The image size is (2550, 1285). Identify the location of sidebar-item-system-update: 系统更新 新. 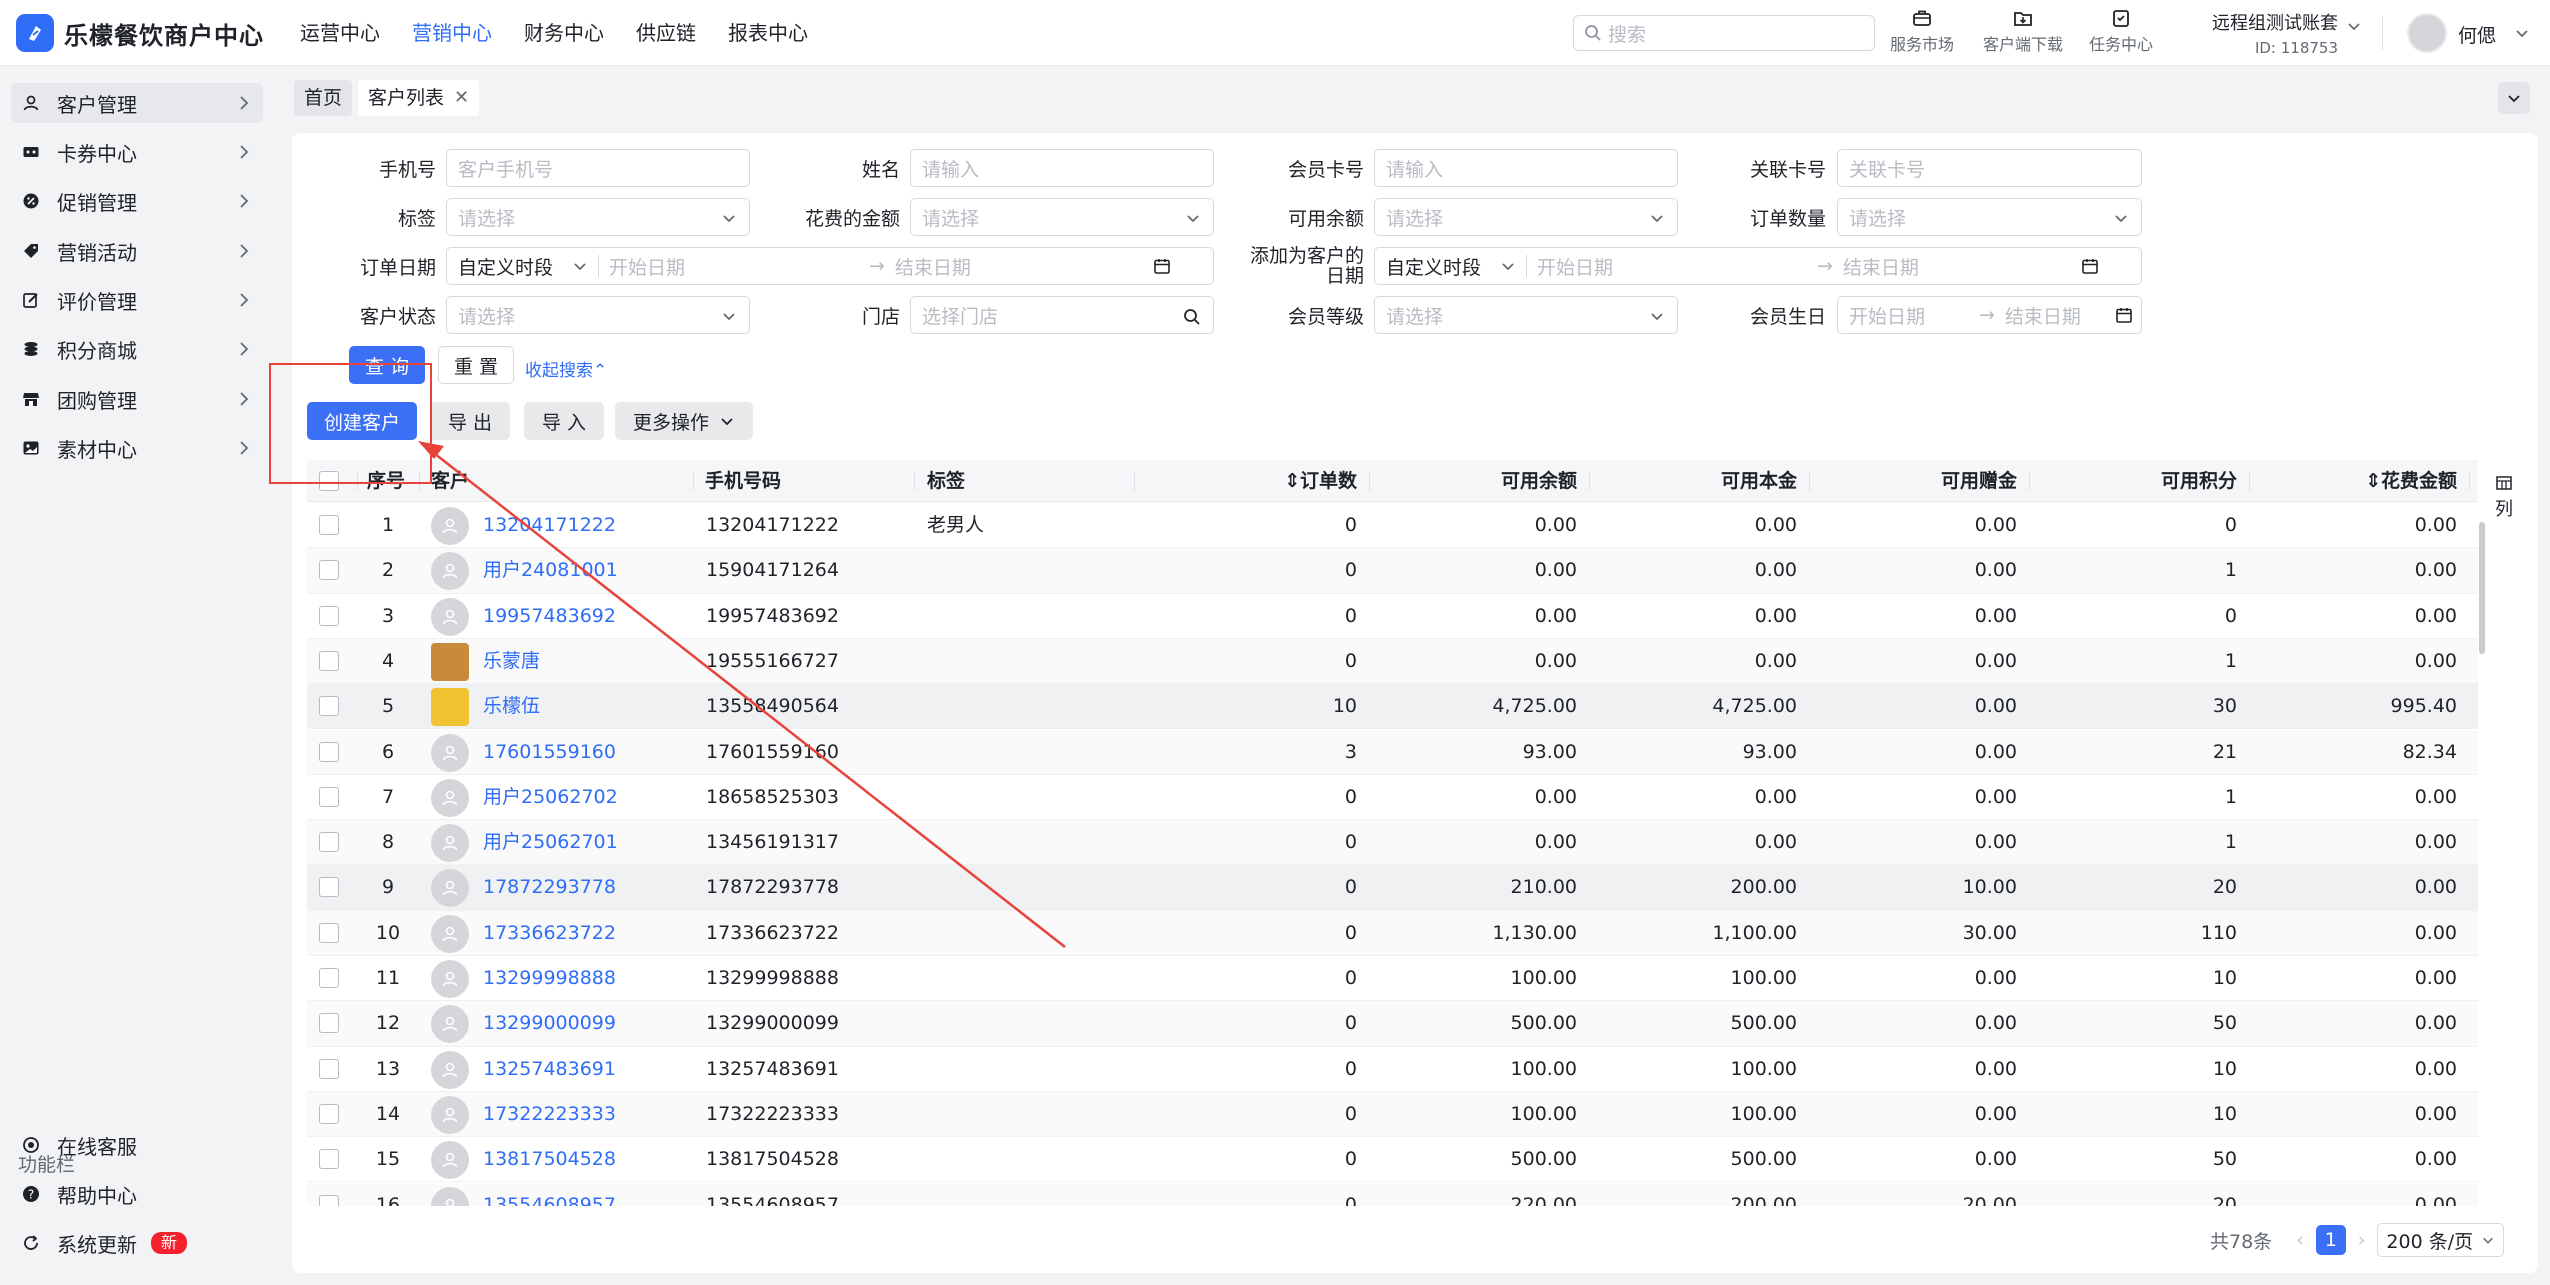
(137, 1243).